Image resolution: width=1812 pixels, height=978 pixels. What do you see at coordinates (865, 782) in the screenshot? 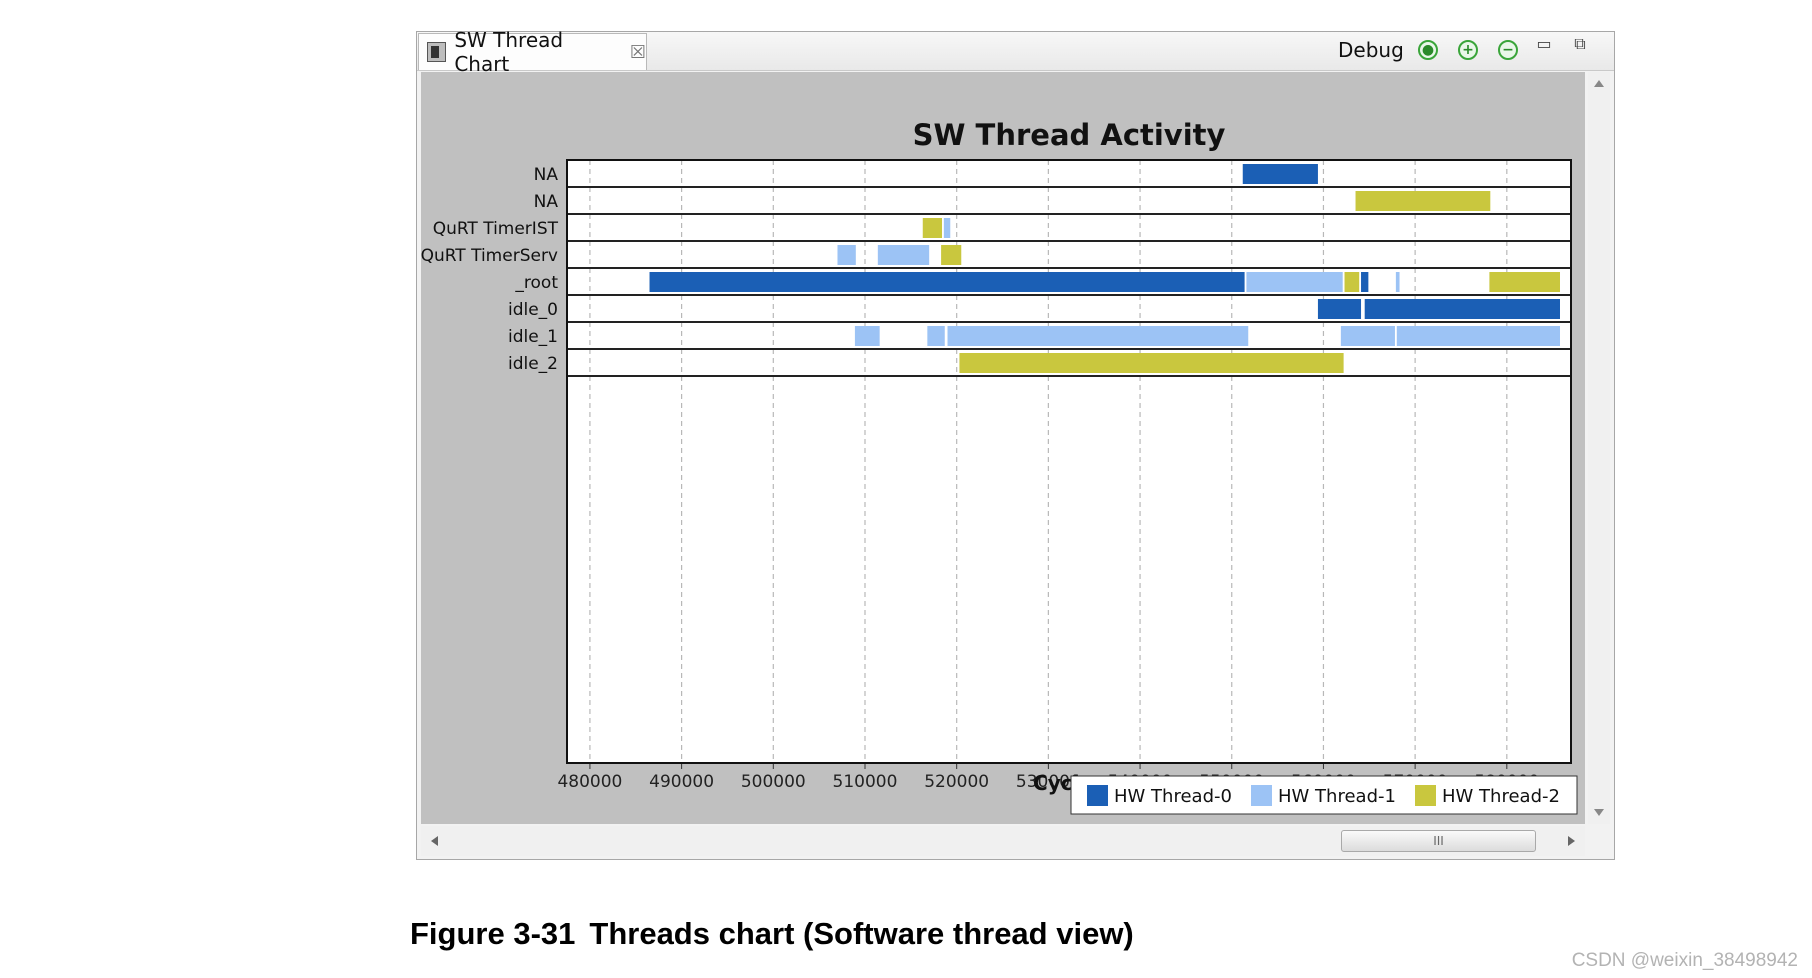
I see `x-tick-label: 510000` at bounding box center [865, 782].